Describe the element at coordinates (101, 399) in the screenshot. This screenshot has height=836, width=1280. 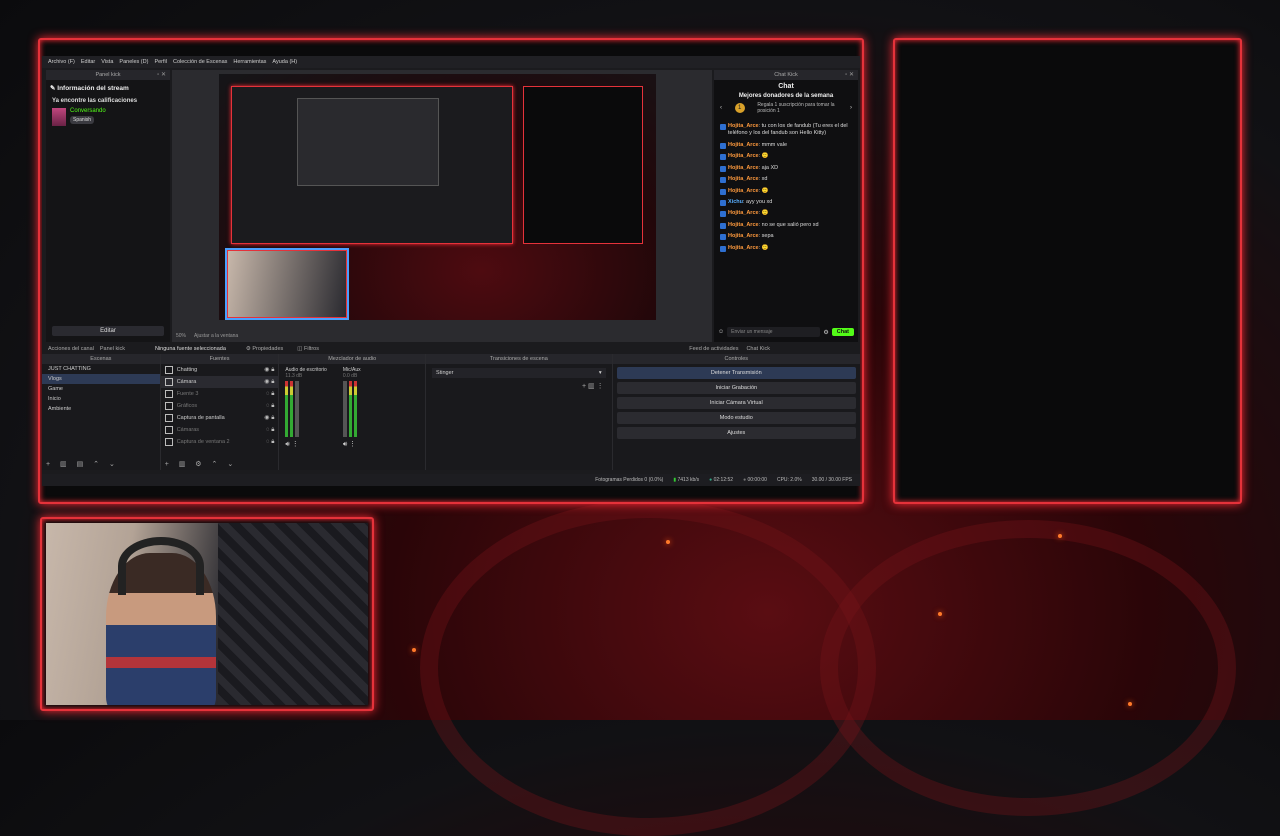
I see `scene-item: Inicio` at that location.